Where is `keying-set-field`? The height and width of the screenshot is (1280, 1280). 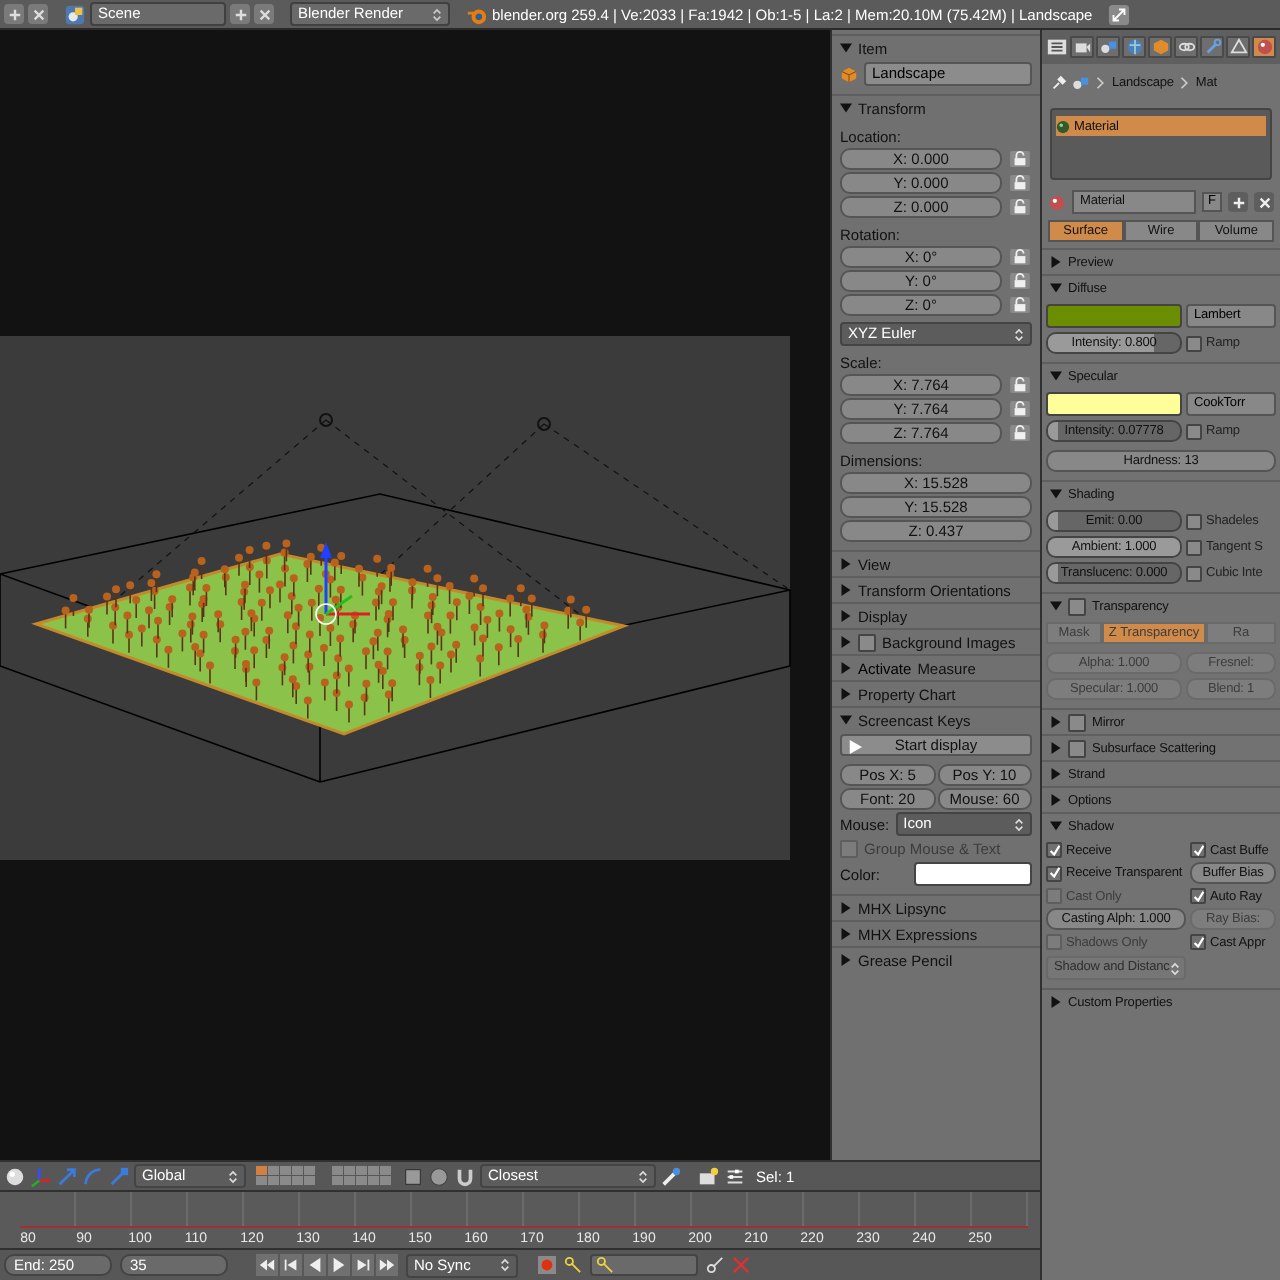 keying-set-field is located at coordinates (644, 1265).